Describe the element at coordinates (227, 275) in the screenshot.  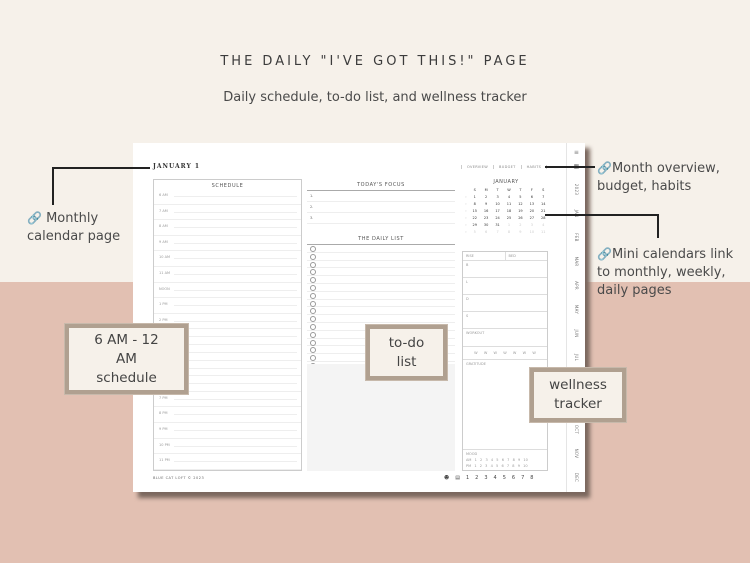
I see `schedule-row: 11 AM` at that location.